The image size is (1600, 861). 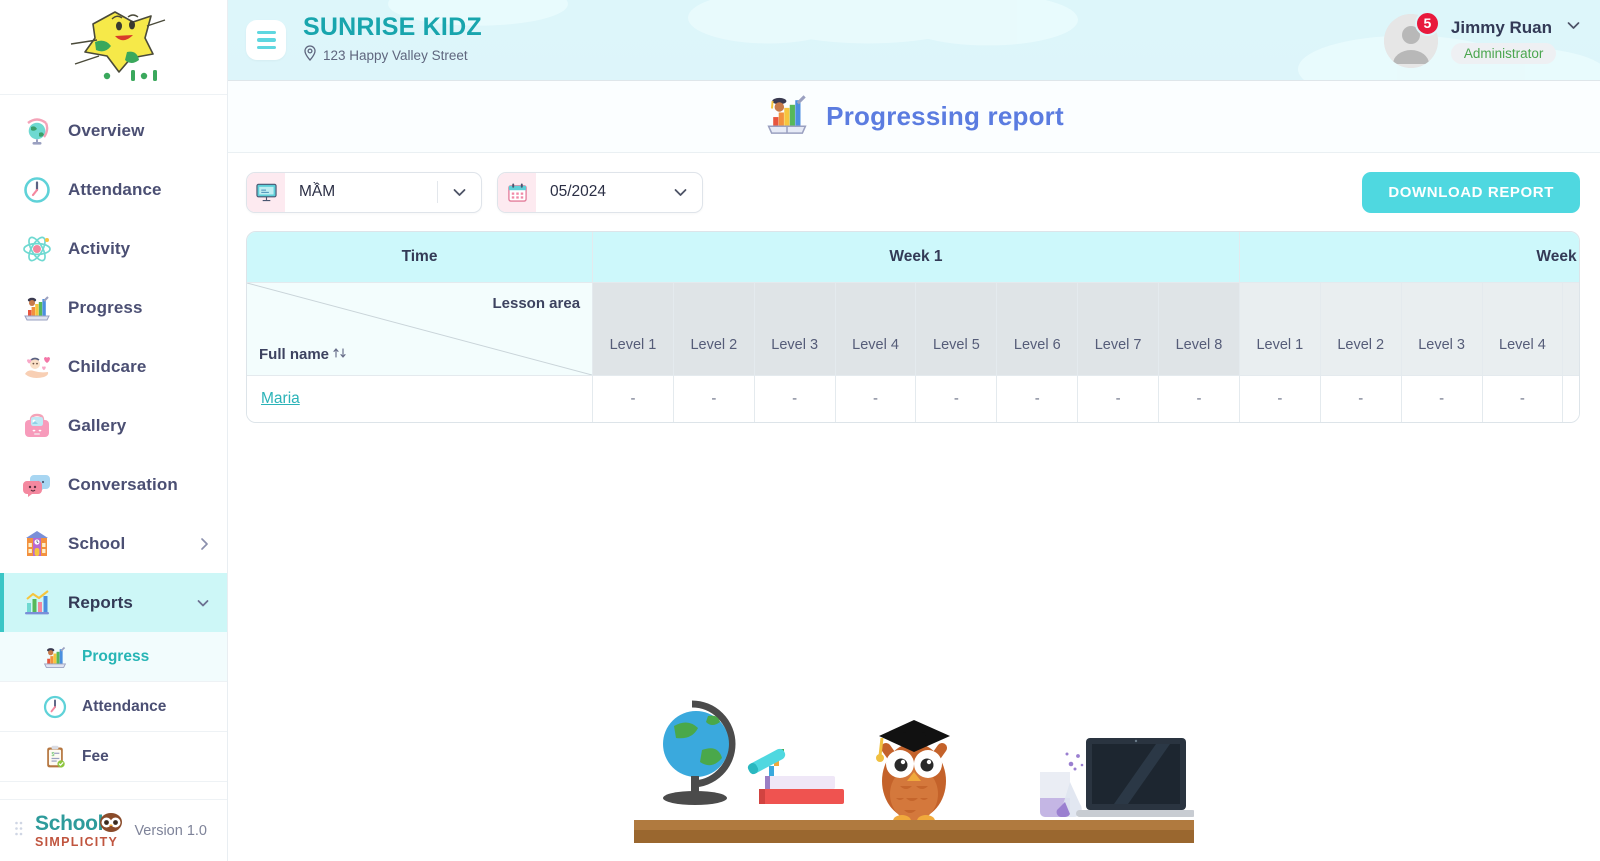 I want to click on level-header: Level 7, so click(x=1118, y=329).